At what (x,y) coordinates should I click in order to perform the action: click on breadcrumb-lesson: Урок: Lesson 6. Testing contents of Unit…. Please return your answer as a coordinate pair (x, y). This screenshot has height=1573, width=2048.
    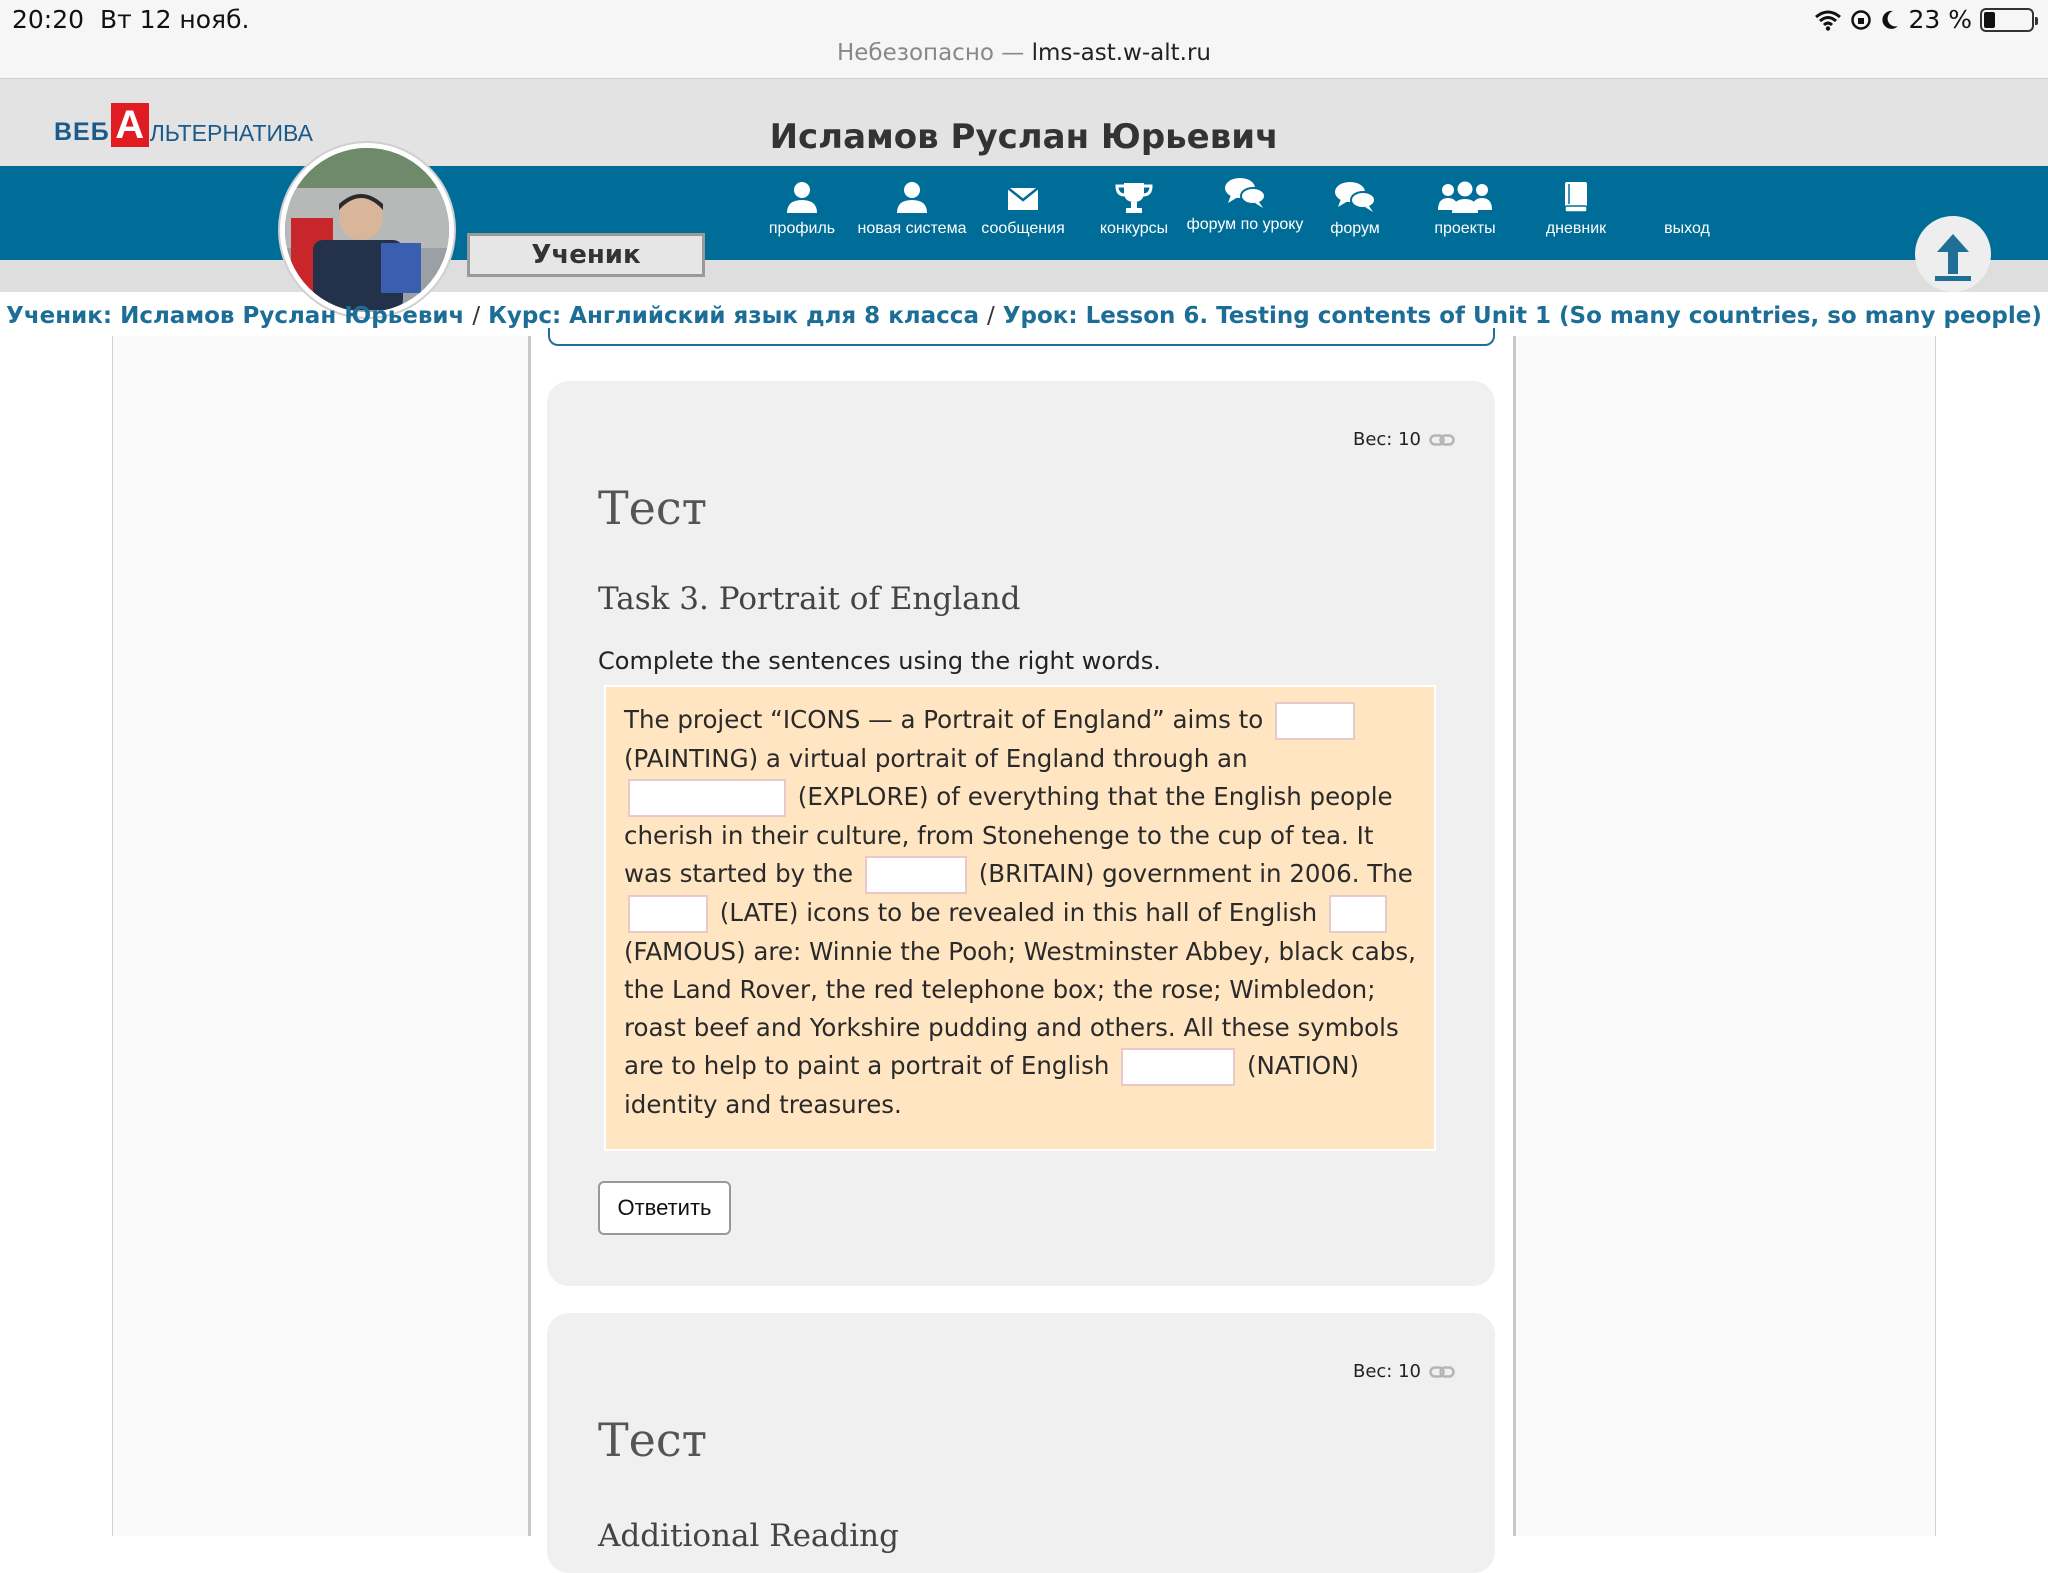
    Looking at the image, I should click on (1522, 316).